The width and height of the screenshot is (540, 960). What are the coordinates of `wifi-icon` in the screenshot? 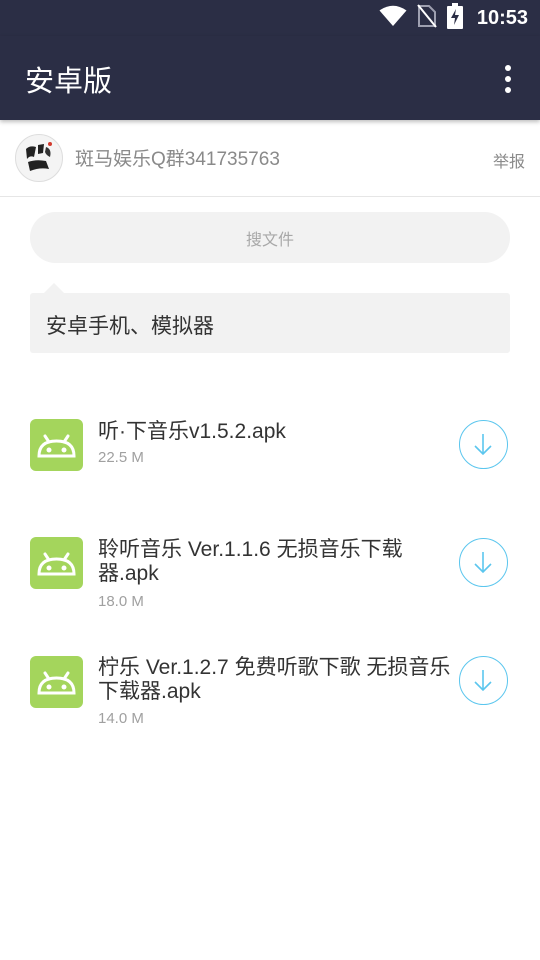 It's located at (393, 18).